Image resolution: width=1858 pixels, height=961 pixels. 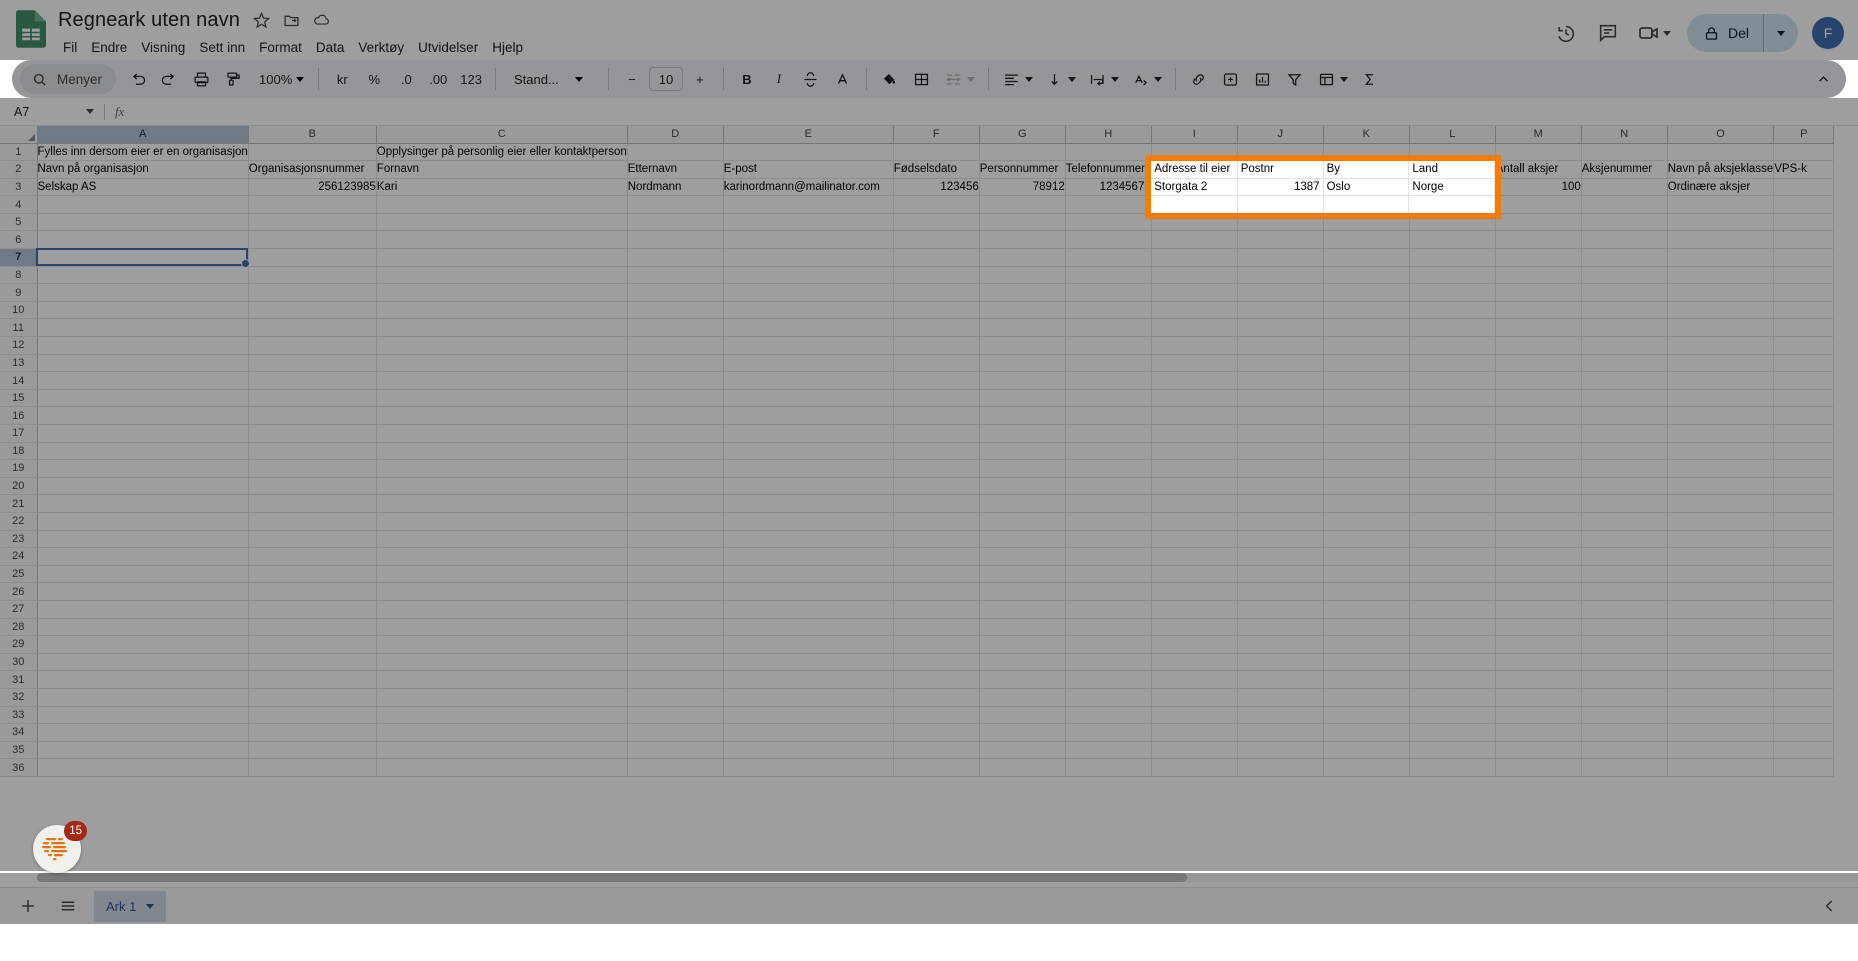 I want to click on cell-B26, so click(x=312, y=591).